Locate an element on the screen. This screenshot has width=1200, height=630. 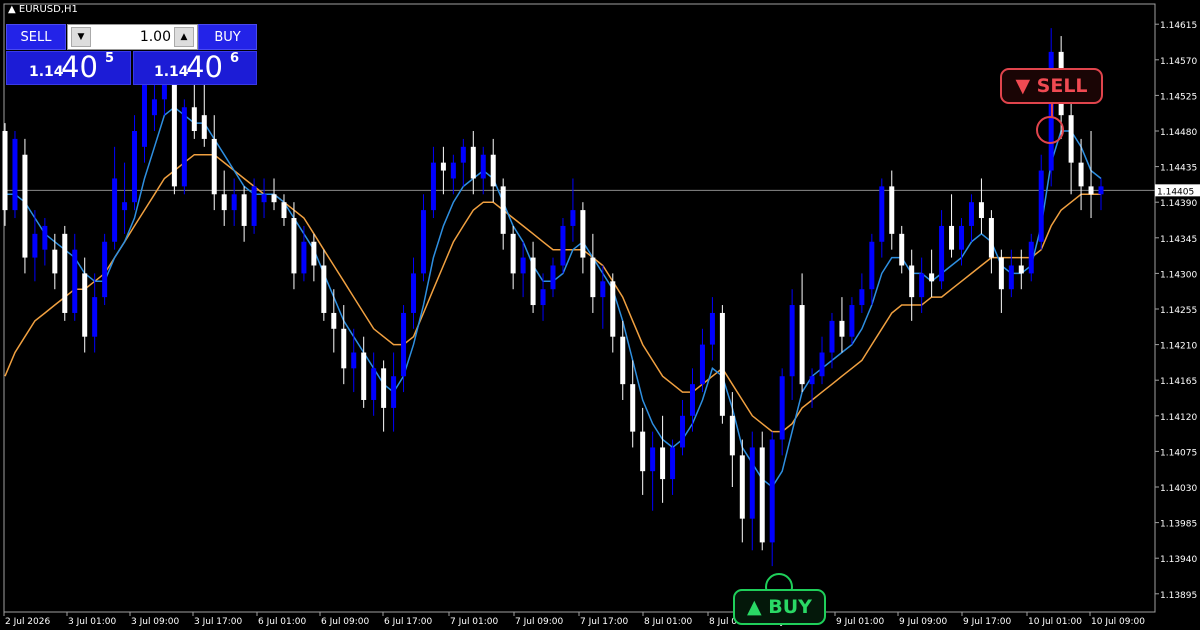
y-tick-label: 1.14480 is located at coordinates (1178, 133).